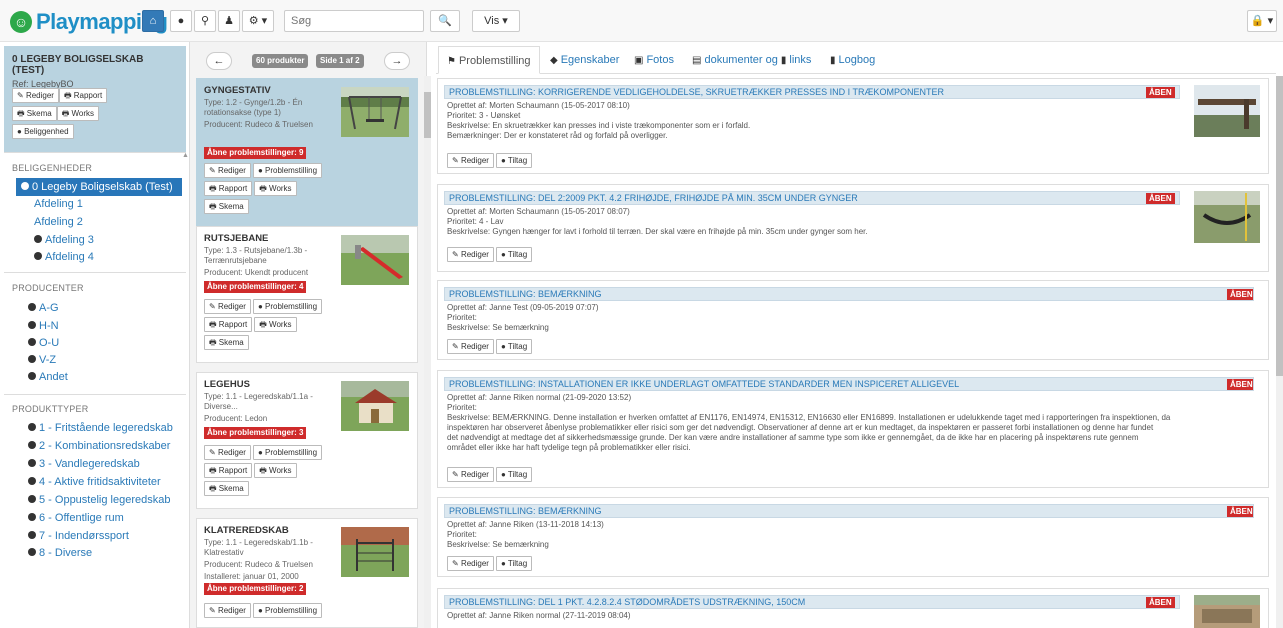 The height and width of the screenshot is (628, 1283). I want to click on location-item-selected: 0 Legeby Boligselskab (Test), so click(99, 187).